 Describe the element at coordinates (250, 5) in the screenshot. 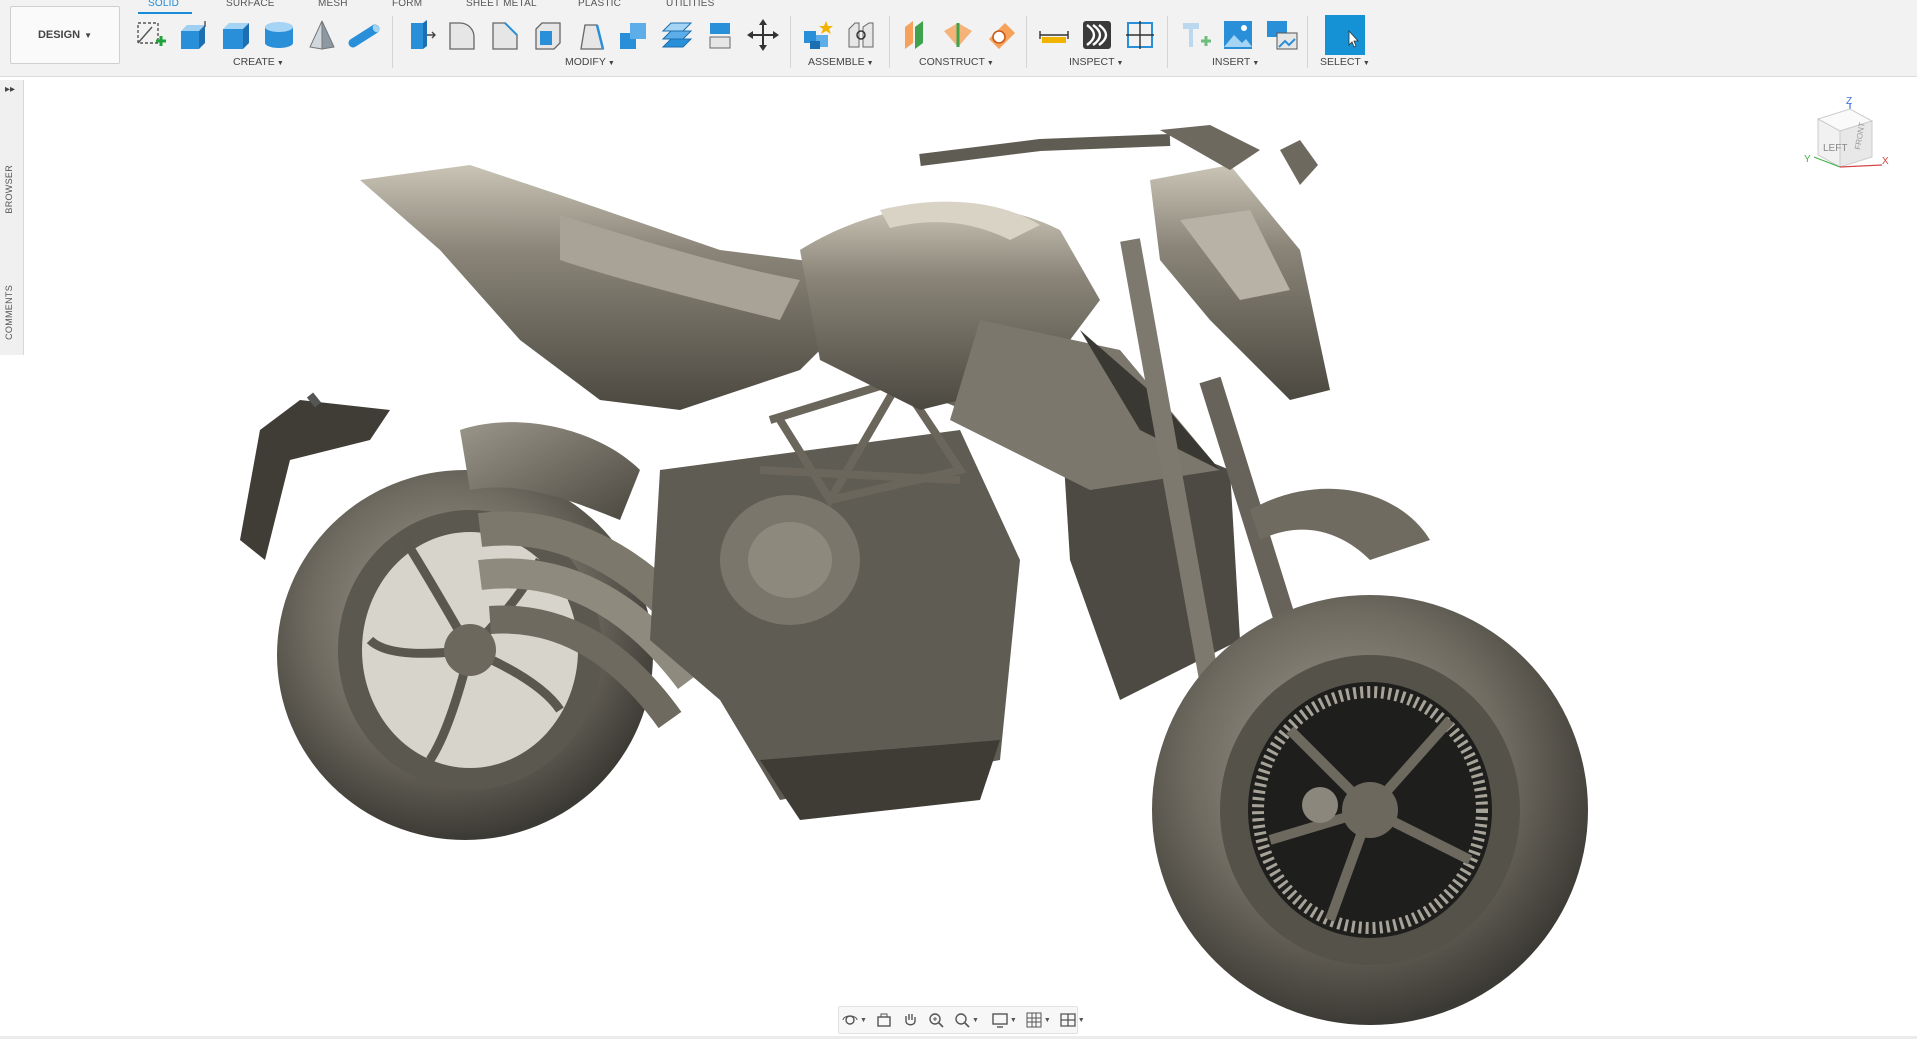

I see `tab-surface: SURFACE` at that location.